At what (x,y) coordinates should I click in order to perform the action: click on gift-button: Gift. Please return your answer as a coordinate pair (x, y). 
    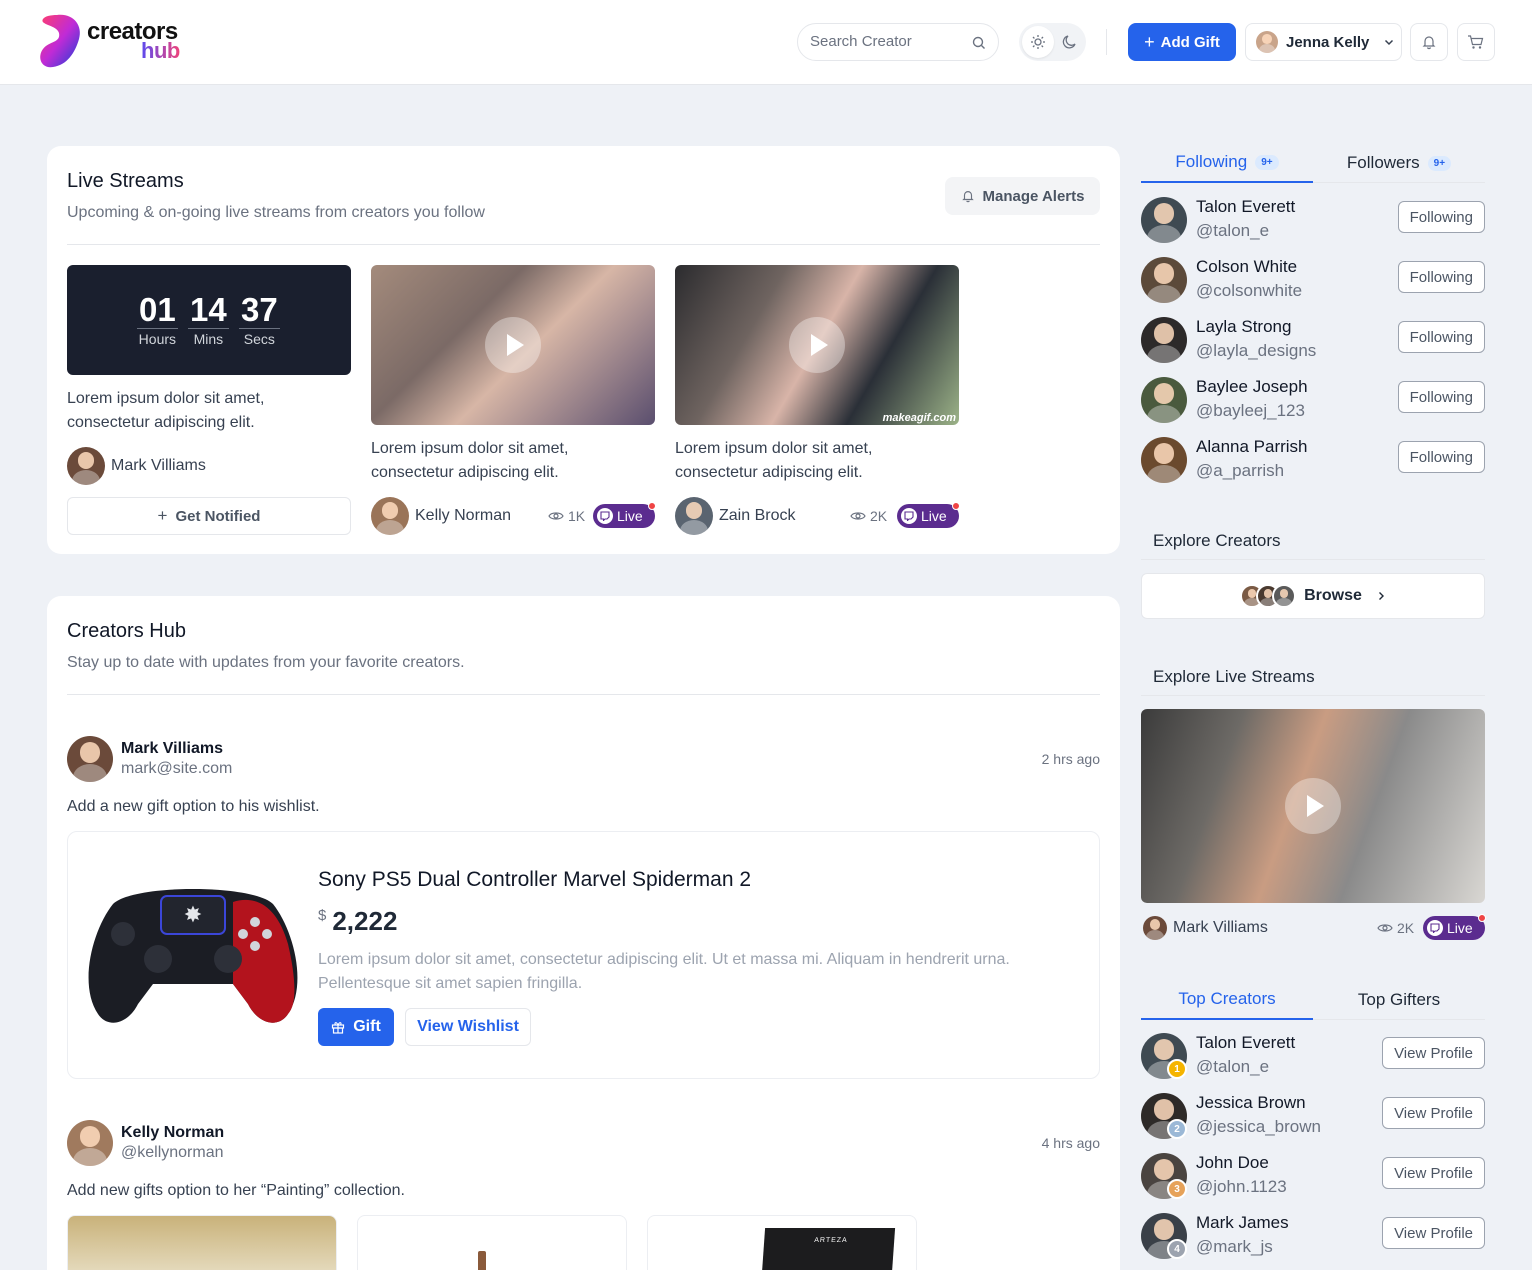
    Looking at the image, I should click on (356, 1027).